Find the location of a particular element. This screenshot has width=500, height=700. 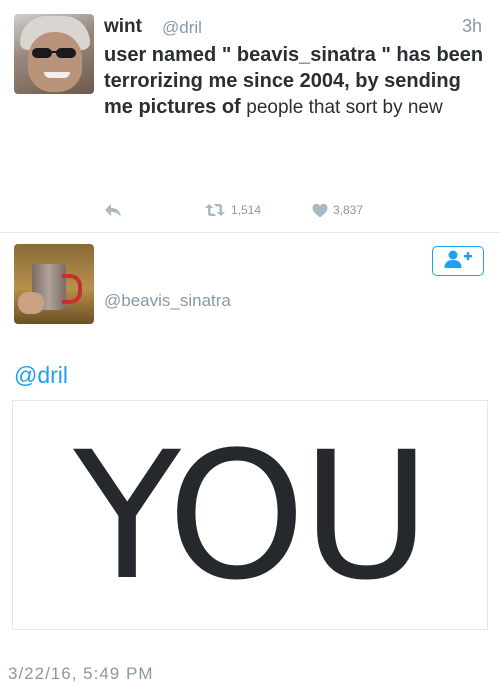

mention-link: @dril is located at coordinates (41, 375).